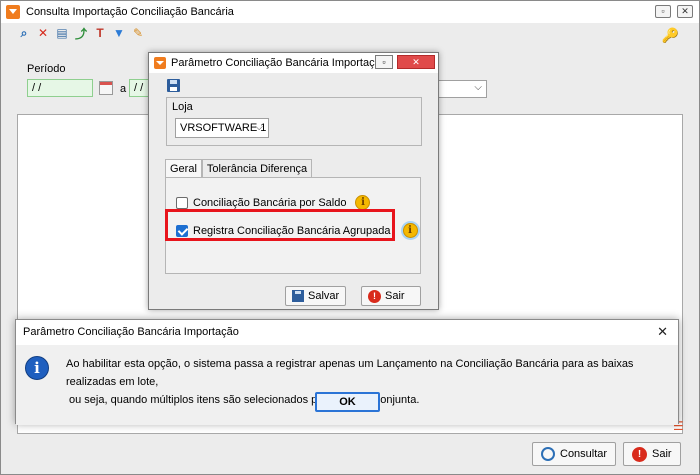 The width and height of the screenshot is (700, 475). I want to click on saldo-checkbox, so click(182, 202).